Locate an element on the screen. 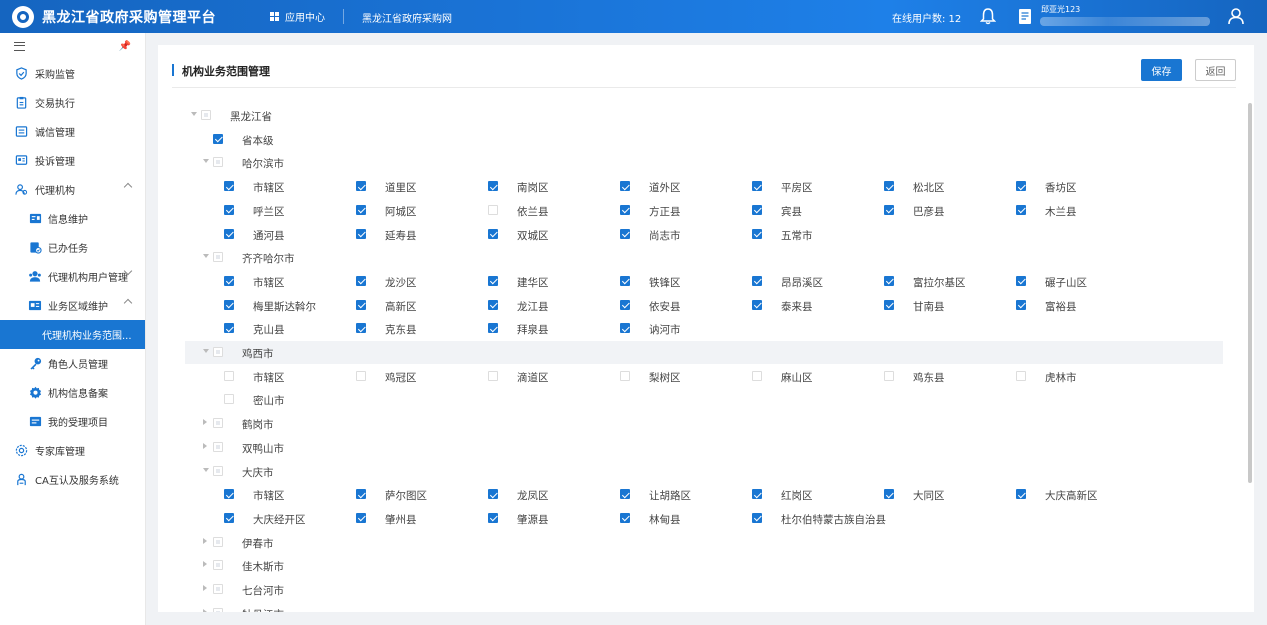  district-item: 甘南县 is located at coordinates (949, 305).